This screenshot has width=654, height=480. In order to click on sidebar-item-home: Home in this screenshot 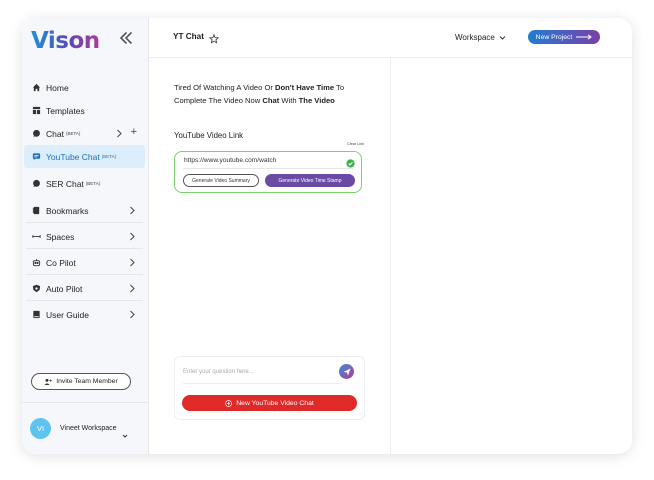, I will do `click(84, 87)`.